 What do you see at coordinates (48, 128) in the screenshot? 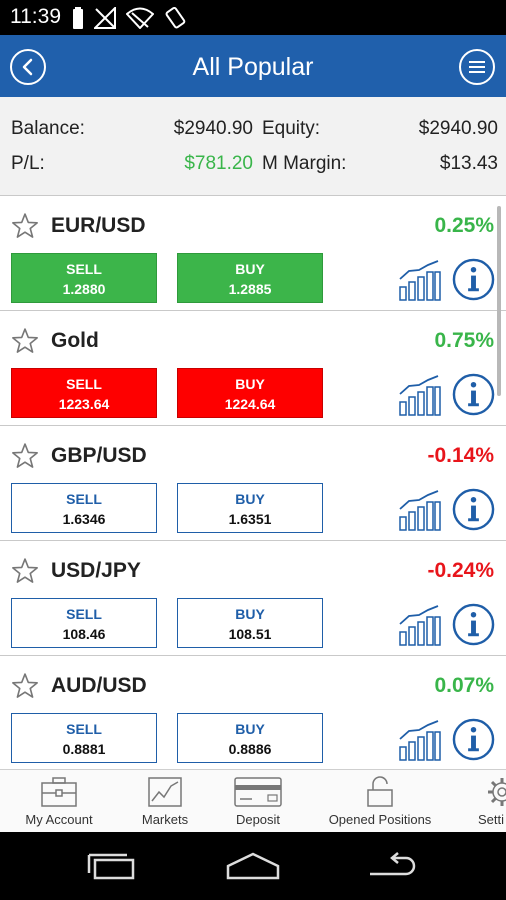
I see `balance-label: Balance:` at bounding box center [48, 128].